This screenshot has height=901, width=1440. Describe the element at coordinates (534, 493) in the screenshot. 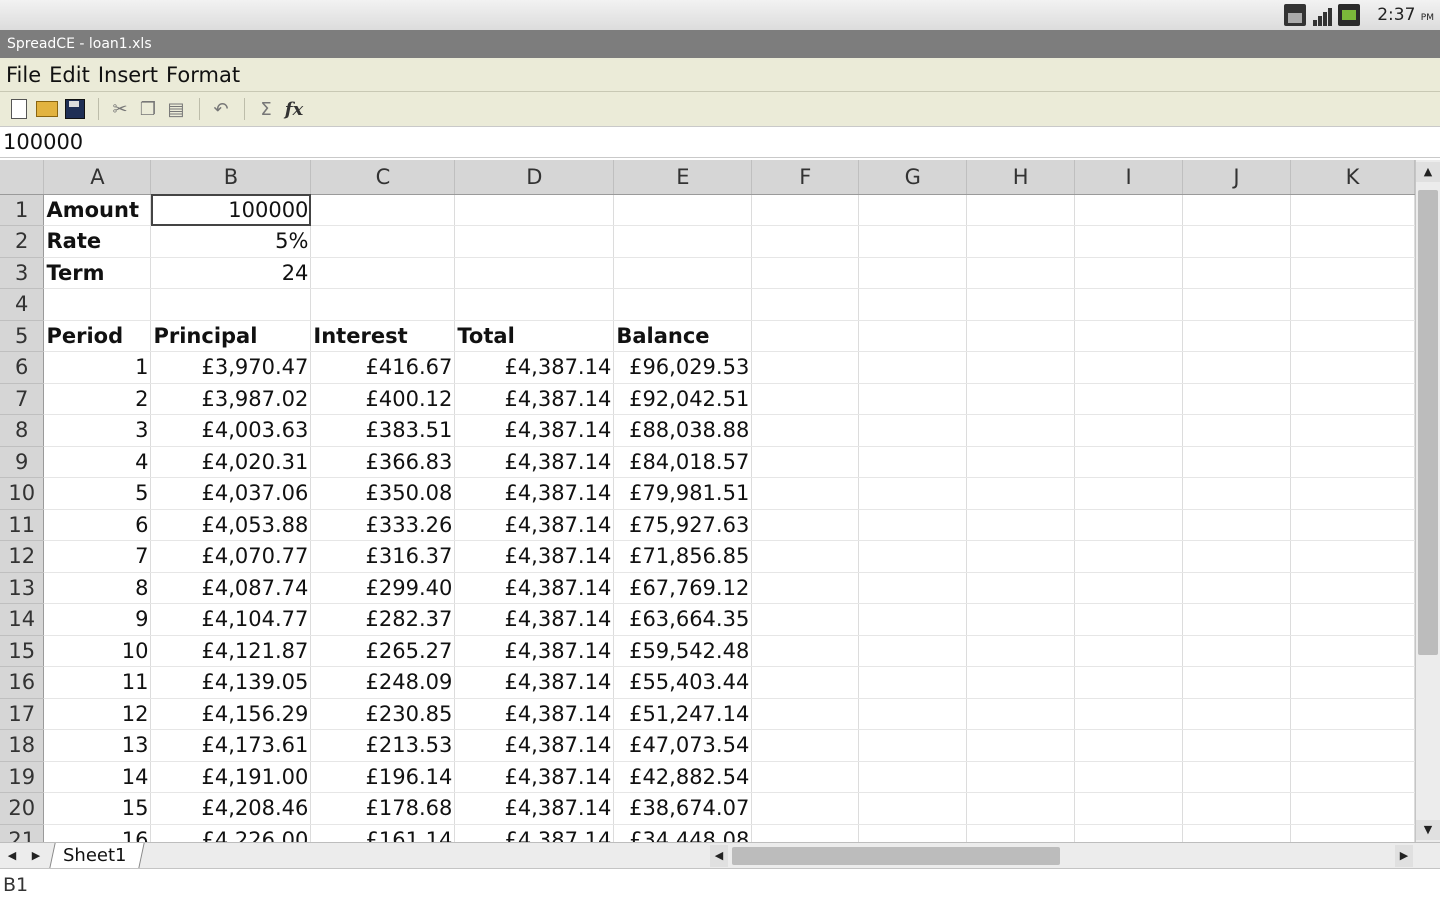

I see `cell-d10: £4,387.14` at that location.